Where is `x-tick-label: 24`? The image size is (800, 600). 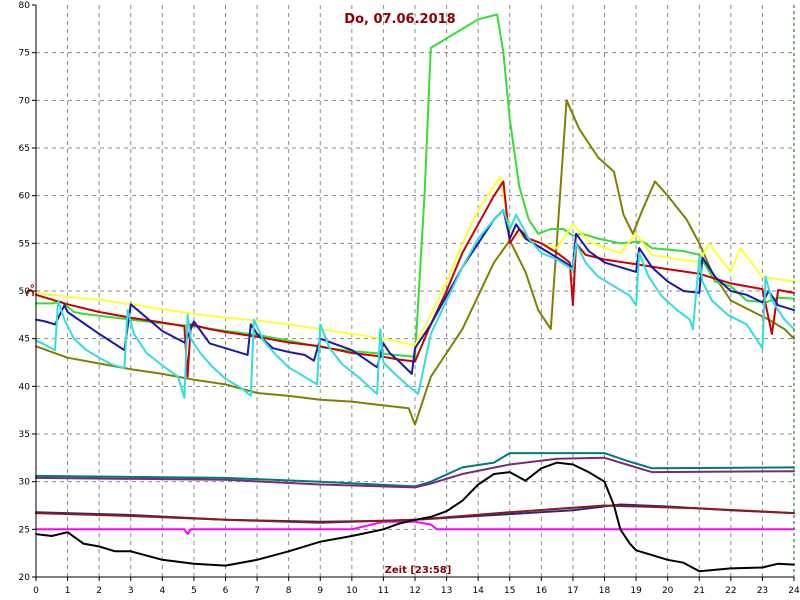 x-tick-label: 24 is located at coordinates (794, 591).